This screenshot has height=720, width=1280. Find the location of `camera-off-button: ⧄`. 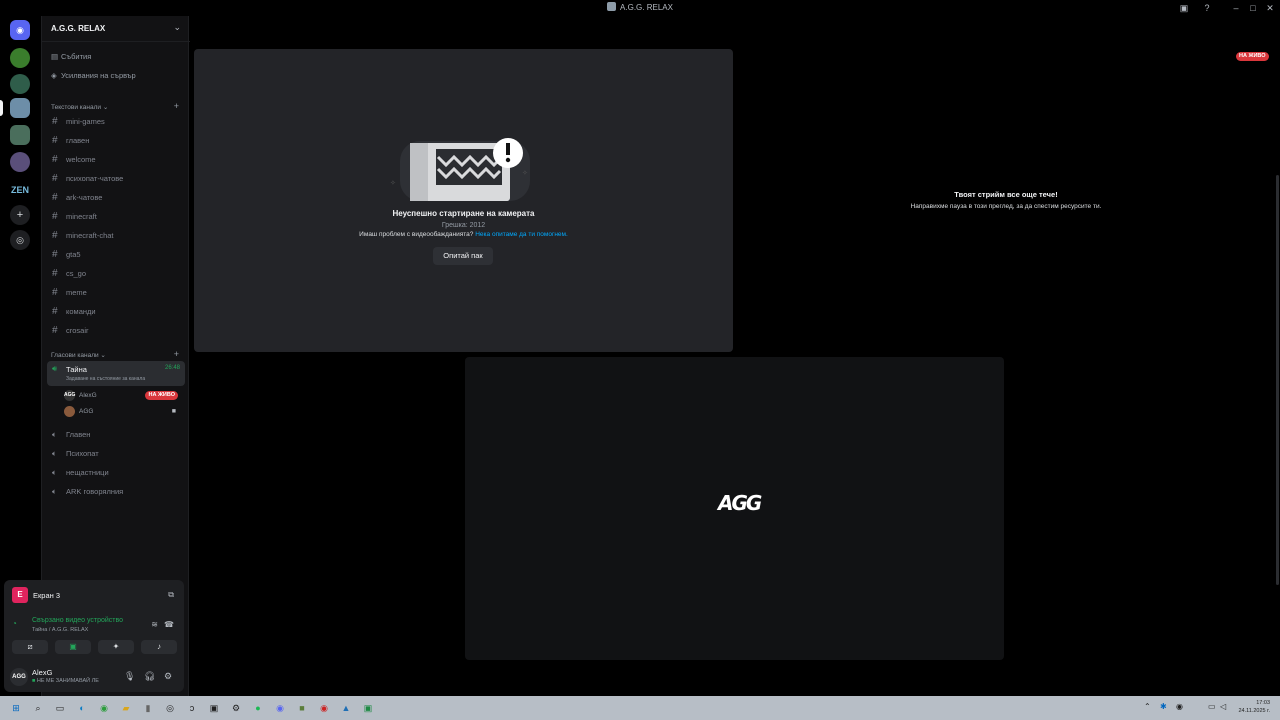

camera-off-button: ⧄ is located at coordinates (30, 647).